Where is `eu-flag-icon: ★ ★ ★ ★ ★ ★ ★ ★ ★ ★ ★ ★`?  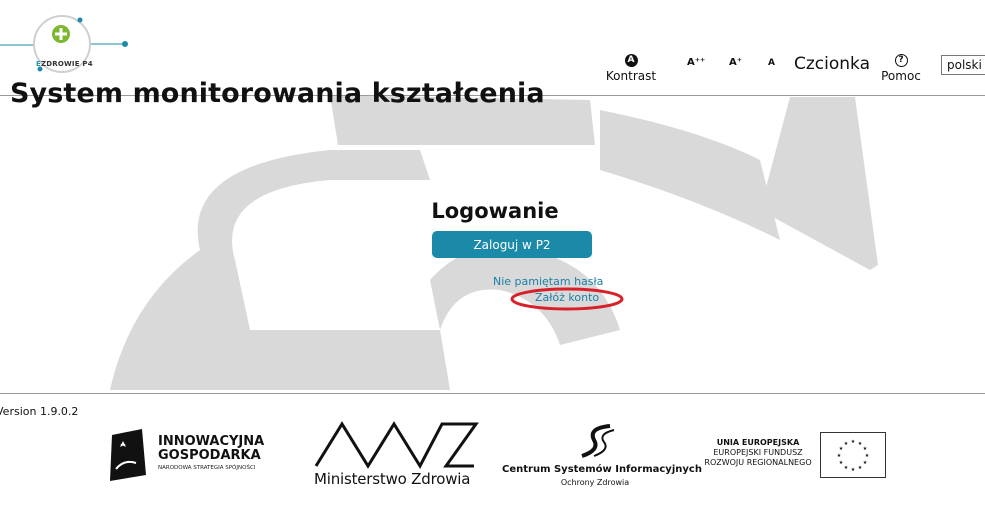 eu-flag-icon: ★ ★ ★ ★ ★ ★ ★ ★ ★ ★ ★ ★ is located at coordinates (853, 455).